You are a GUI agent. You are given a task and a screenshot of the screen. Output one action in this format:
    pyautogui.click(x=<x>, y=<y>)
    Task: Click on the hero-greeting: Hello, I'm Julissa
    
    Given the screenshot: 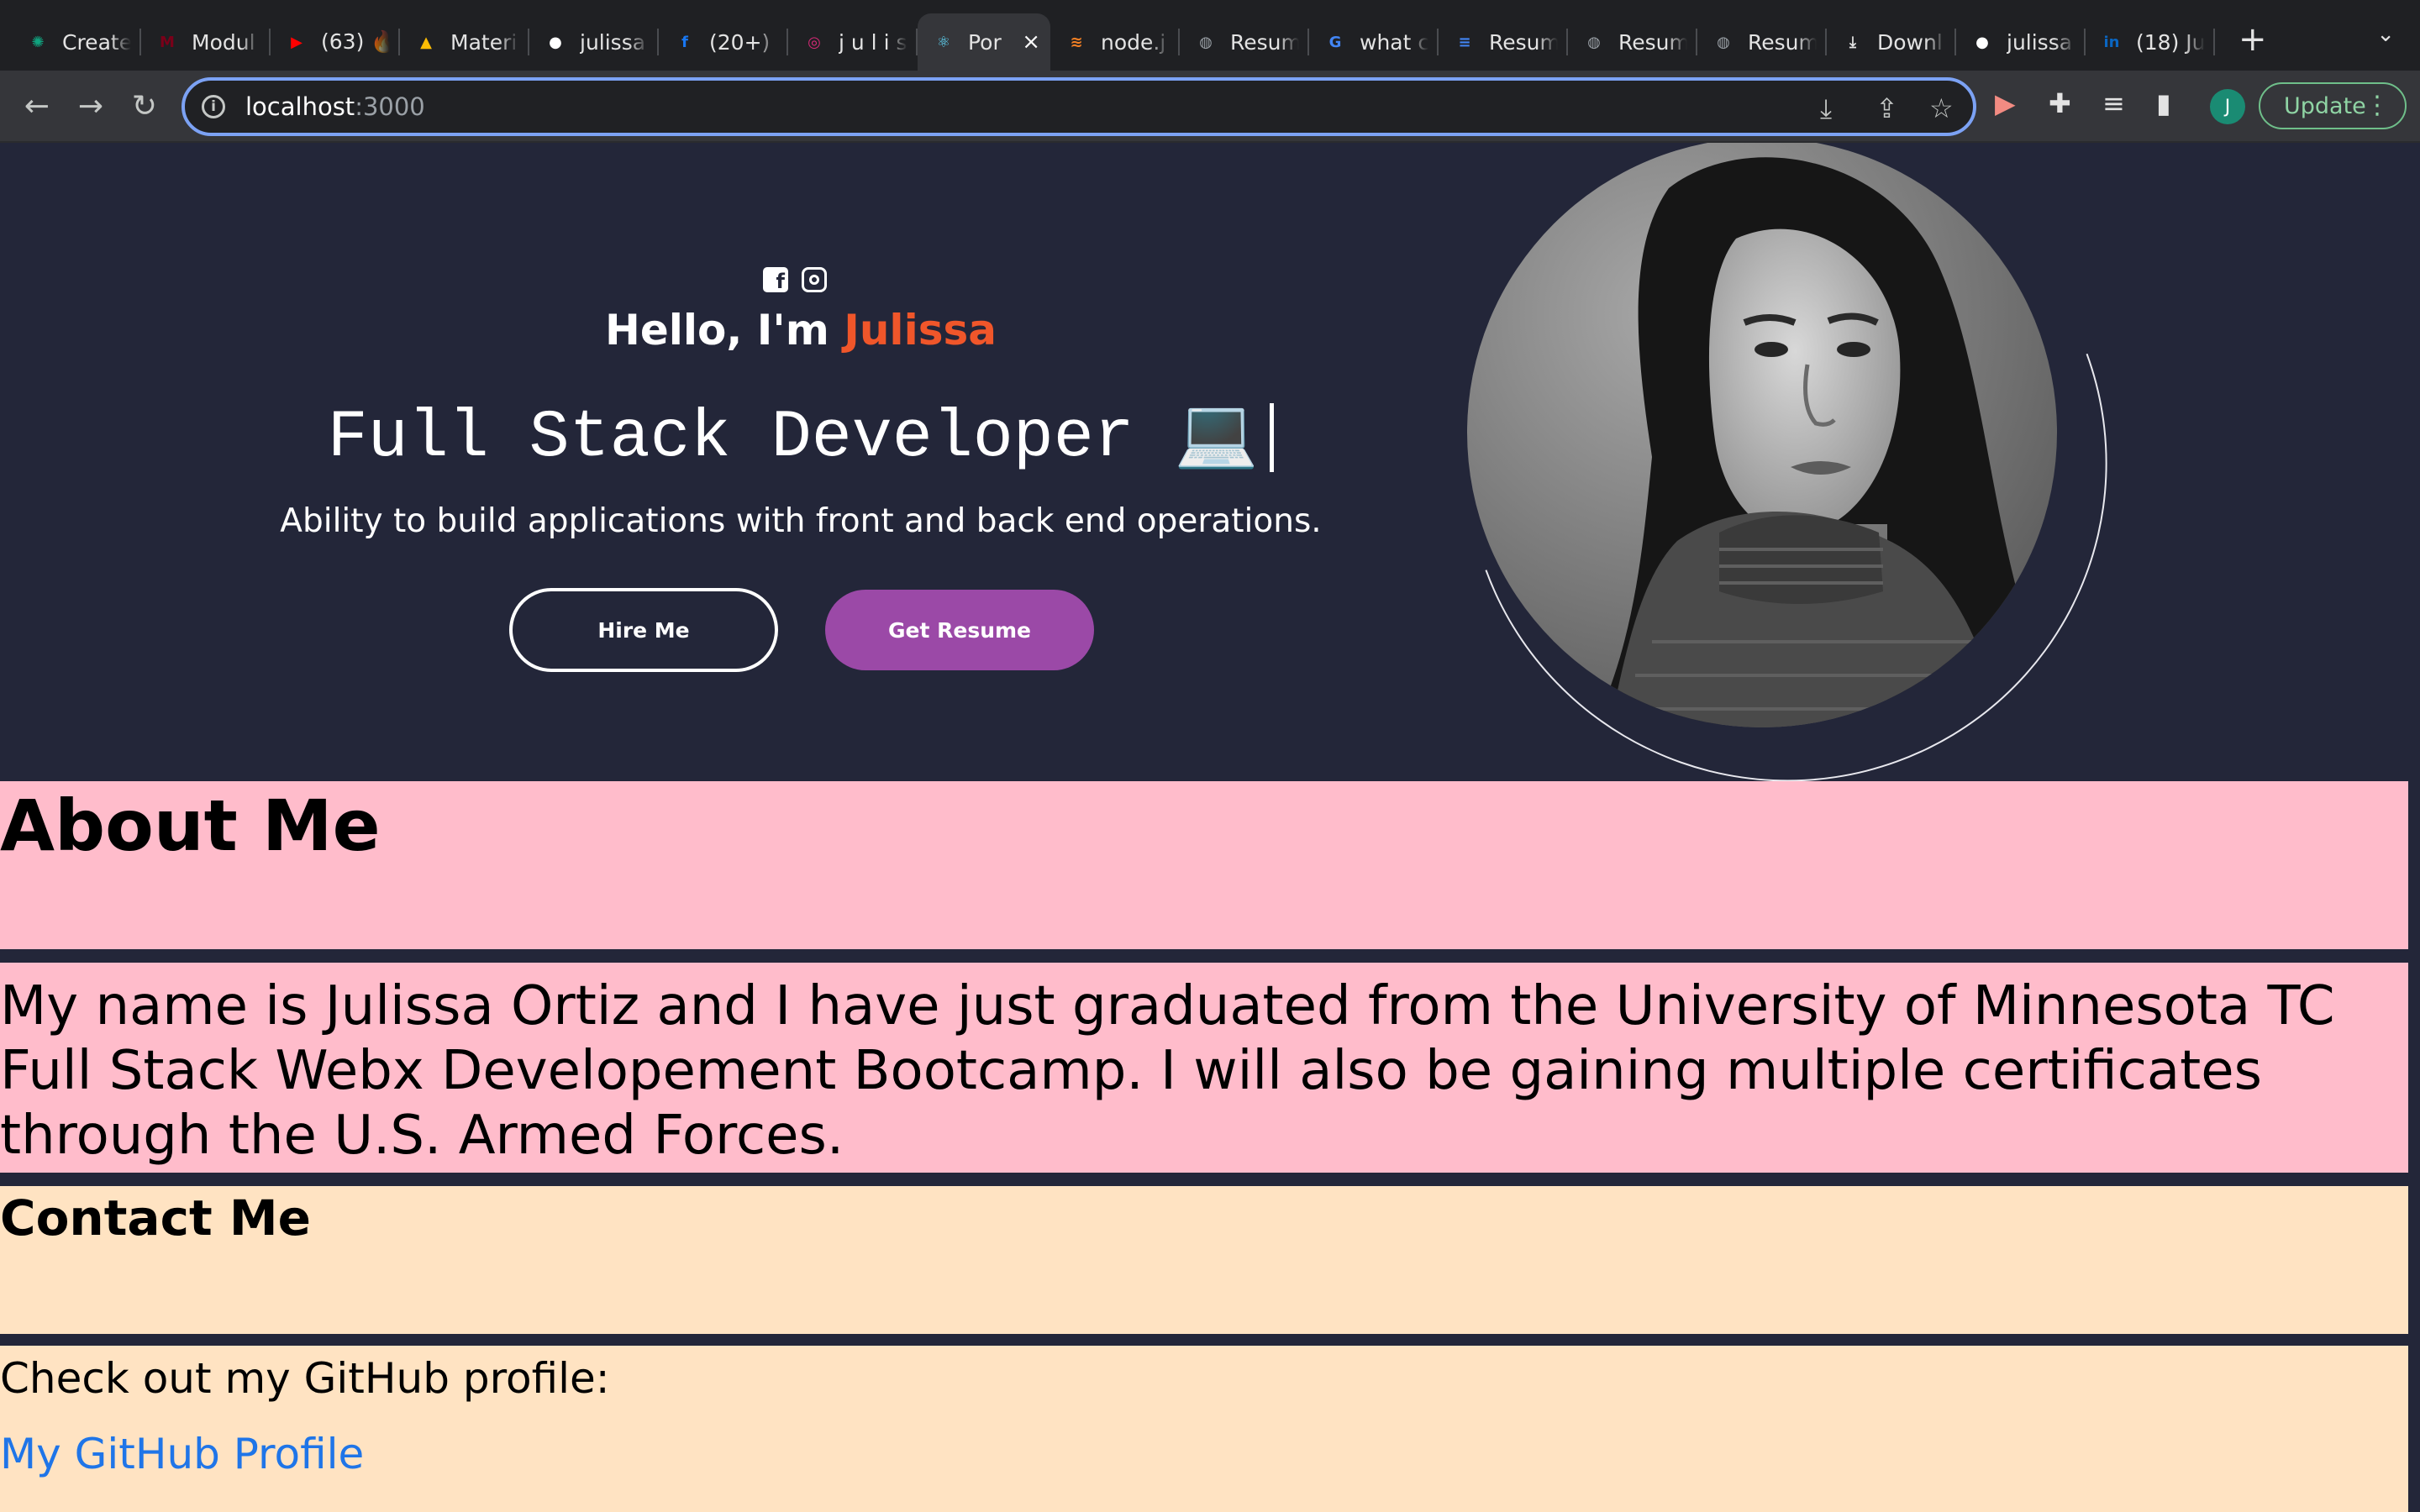 What is the action you would take?
    pyautogui.click(x=801, y=330)
    